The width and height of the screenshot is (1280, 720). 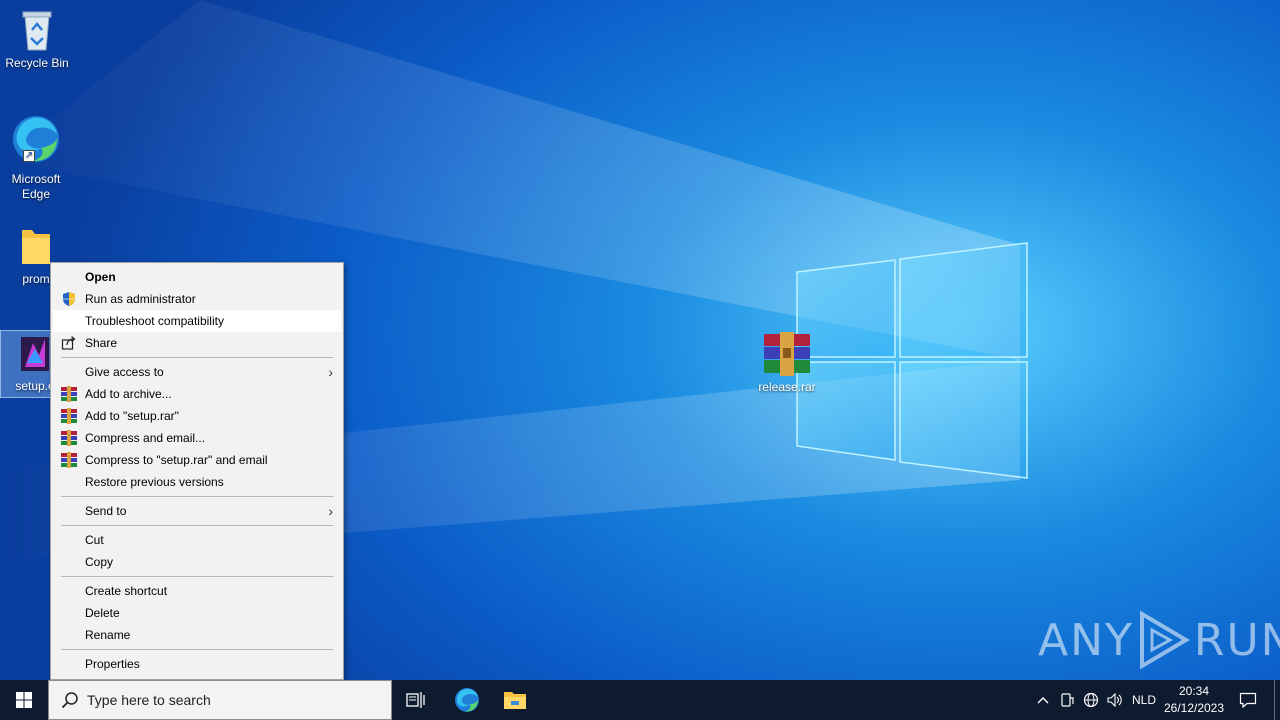 What do you see at coordinates (197, 511) in the screenshot?
I see `menu-item-send-to: Send to ›` at bounding box center [197, 511].